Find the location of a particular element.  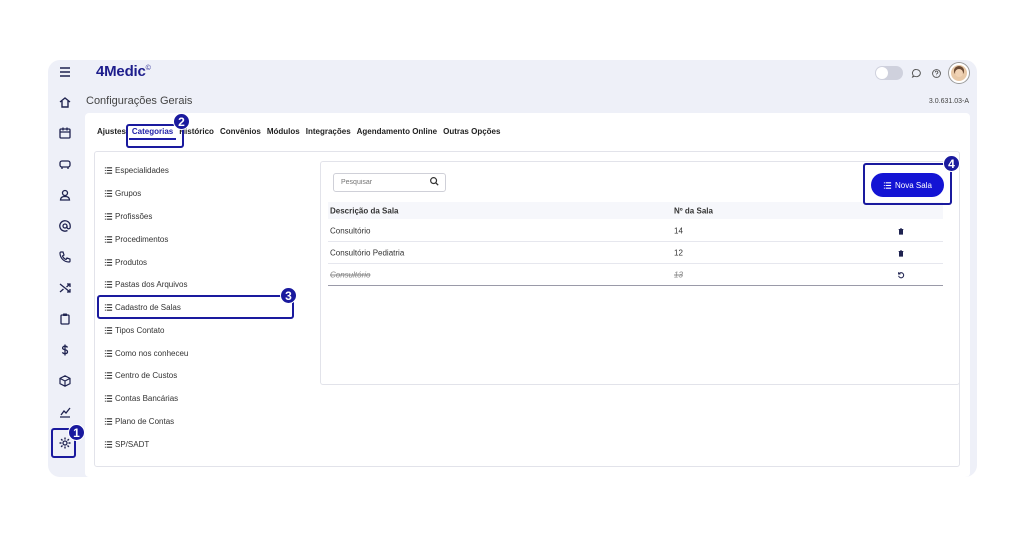

help-icon is located at coordinates (936, 73).